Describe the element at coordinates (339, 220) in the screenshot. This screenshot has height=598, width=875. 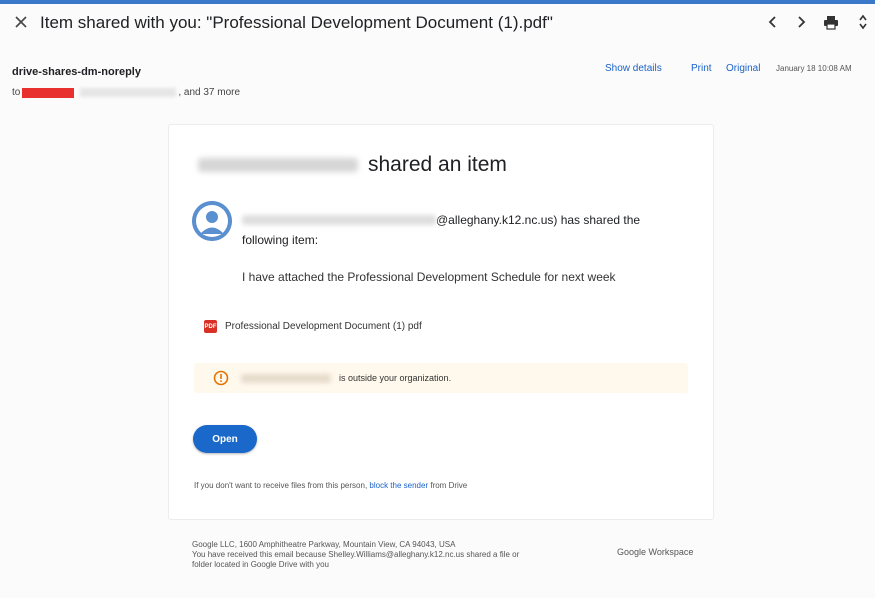
I see `blurred-sender-email` at that location.